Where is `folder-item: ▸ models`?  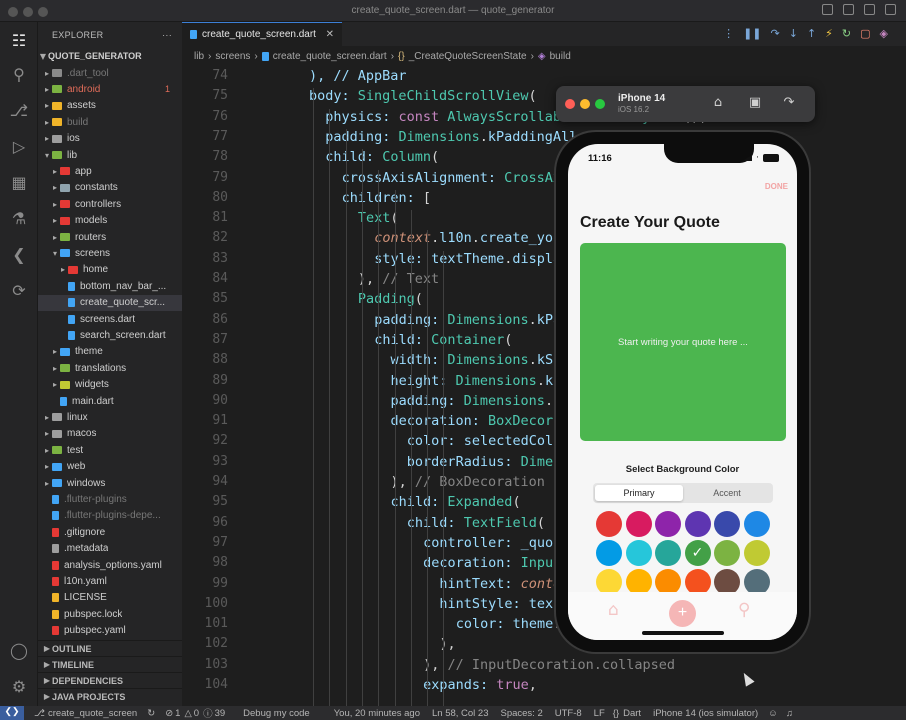 folder-item: ▸ models is located at coordinates (110, 221).